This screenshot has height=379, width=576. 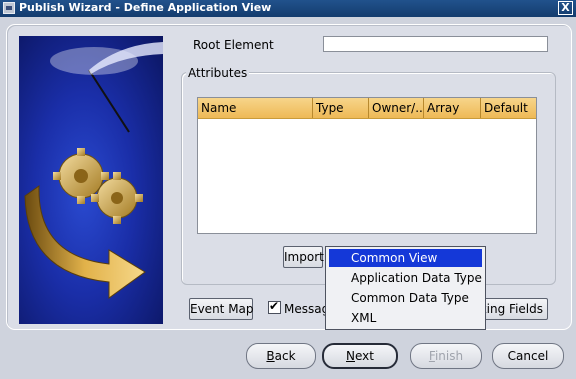 I want to click on menu-item-application-data-type: Application Data Type, so click(x=405, y=278).